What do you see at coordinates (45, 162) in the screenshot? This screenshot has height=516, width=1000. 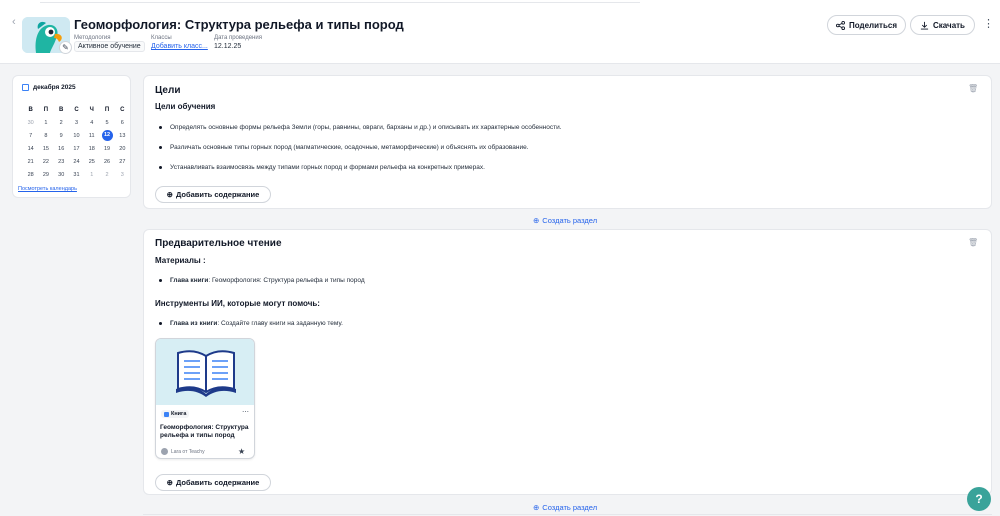 I see `calendar-day: 22` at bounding box center [45, 162].